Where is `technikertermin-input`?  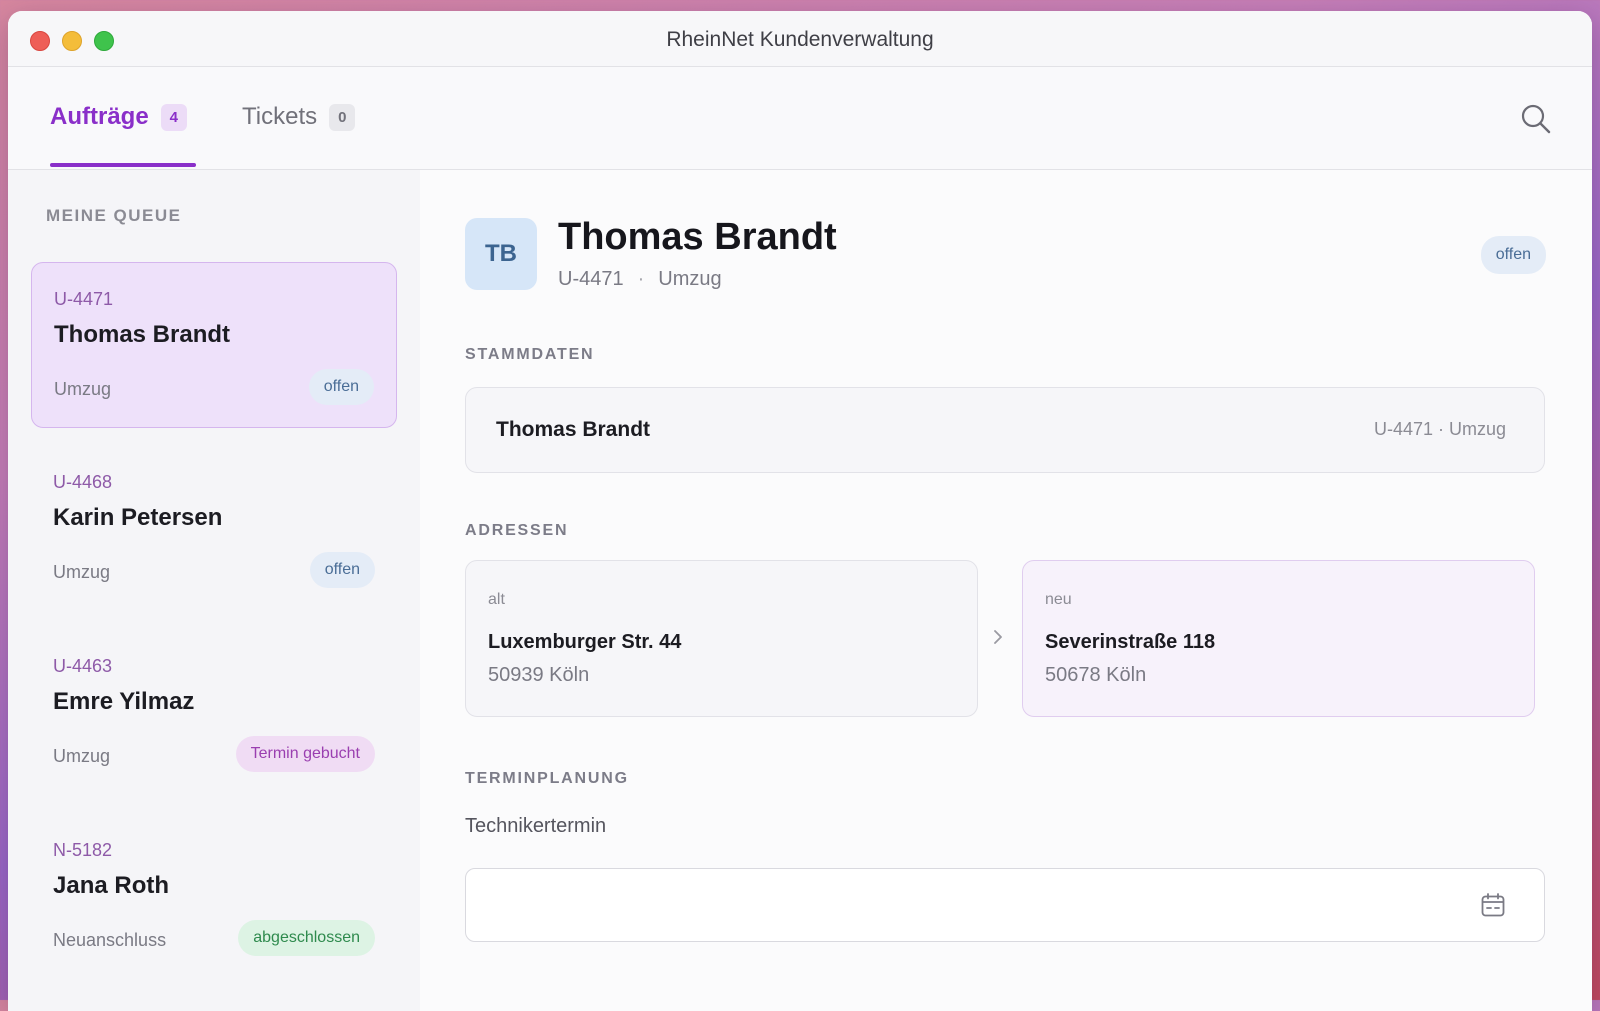 technikertermin-input is located at coordinates (1005, 905).